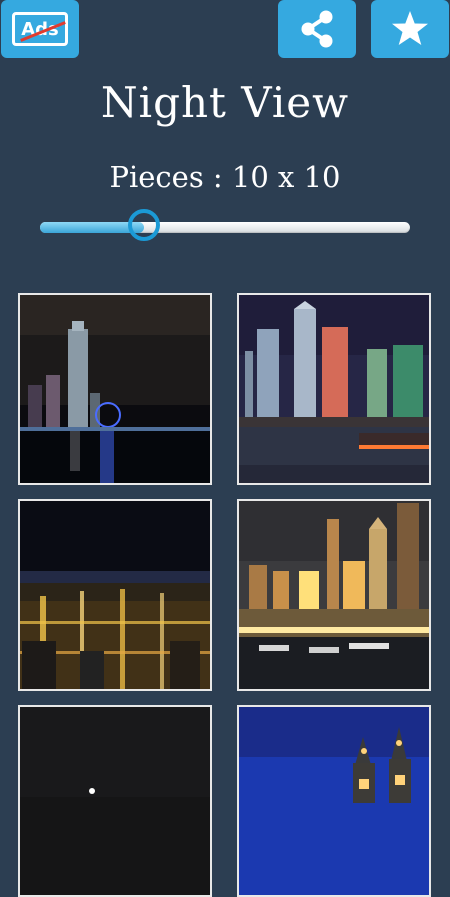 This screenshot has width=450, height=897. I want to click on blue-sky-church-spires-image, so click(334, 801).